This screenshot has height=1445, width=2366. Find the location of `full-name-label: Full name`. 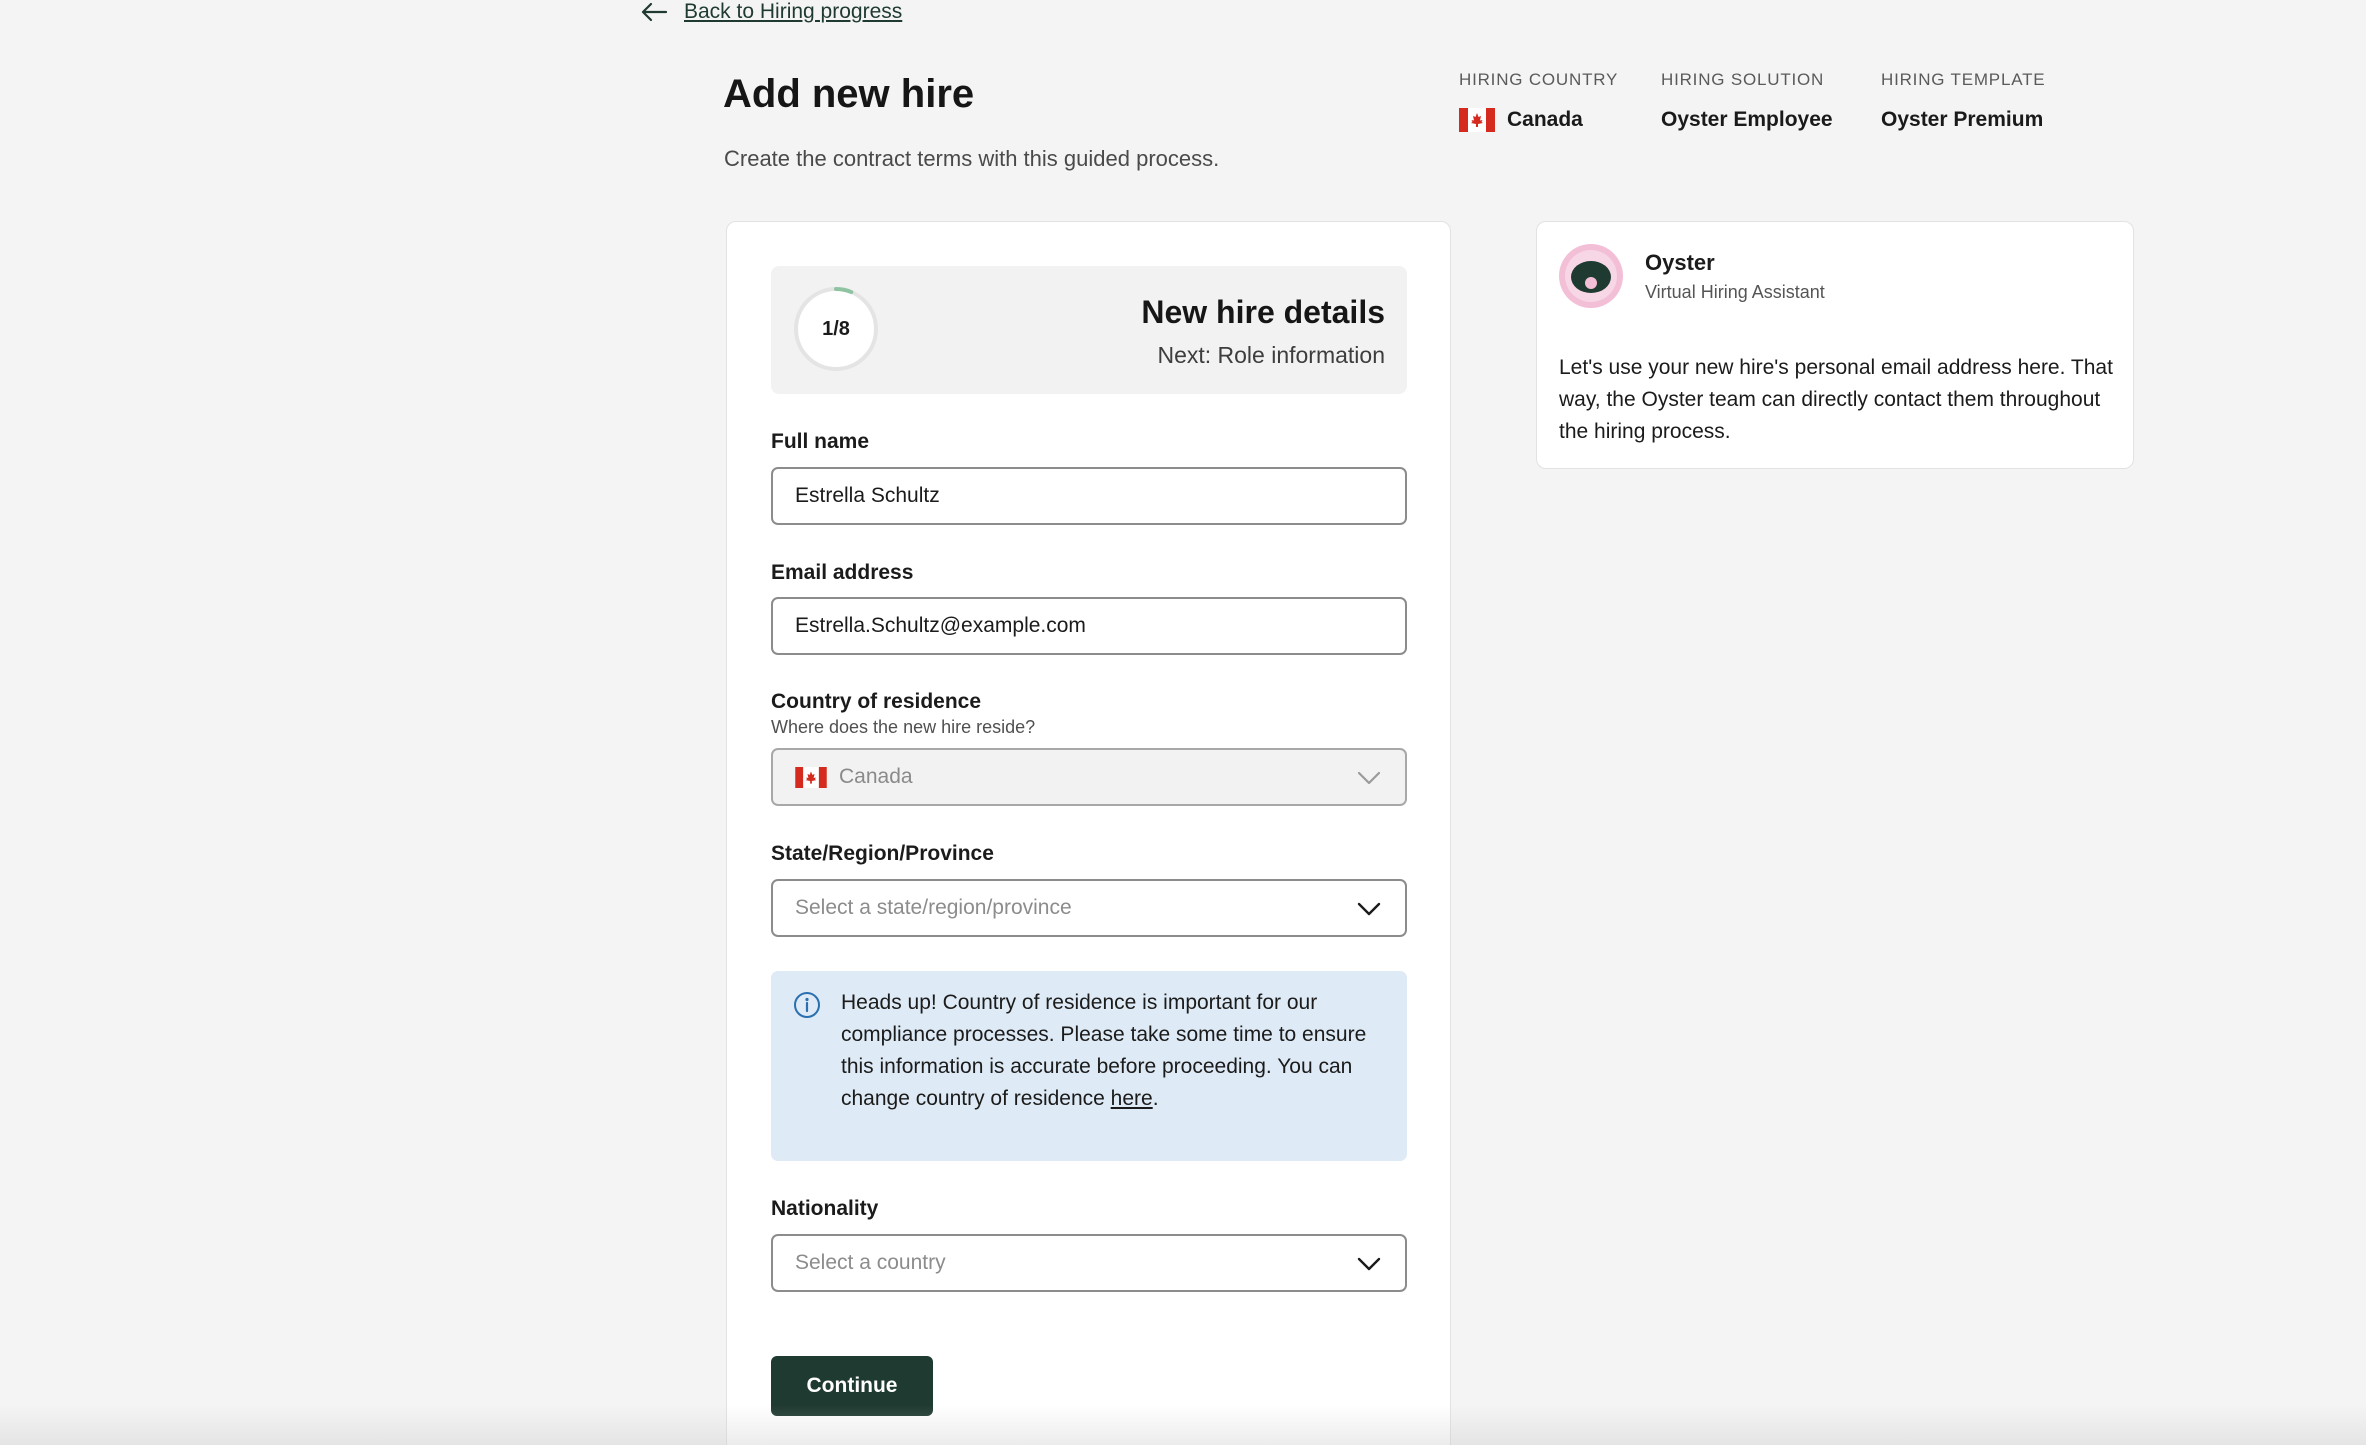

full-name-label: Full name is located at coordinates (820, 441).